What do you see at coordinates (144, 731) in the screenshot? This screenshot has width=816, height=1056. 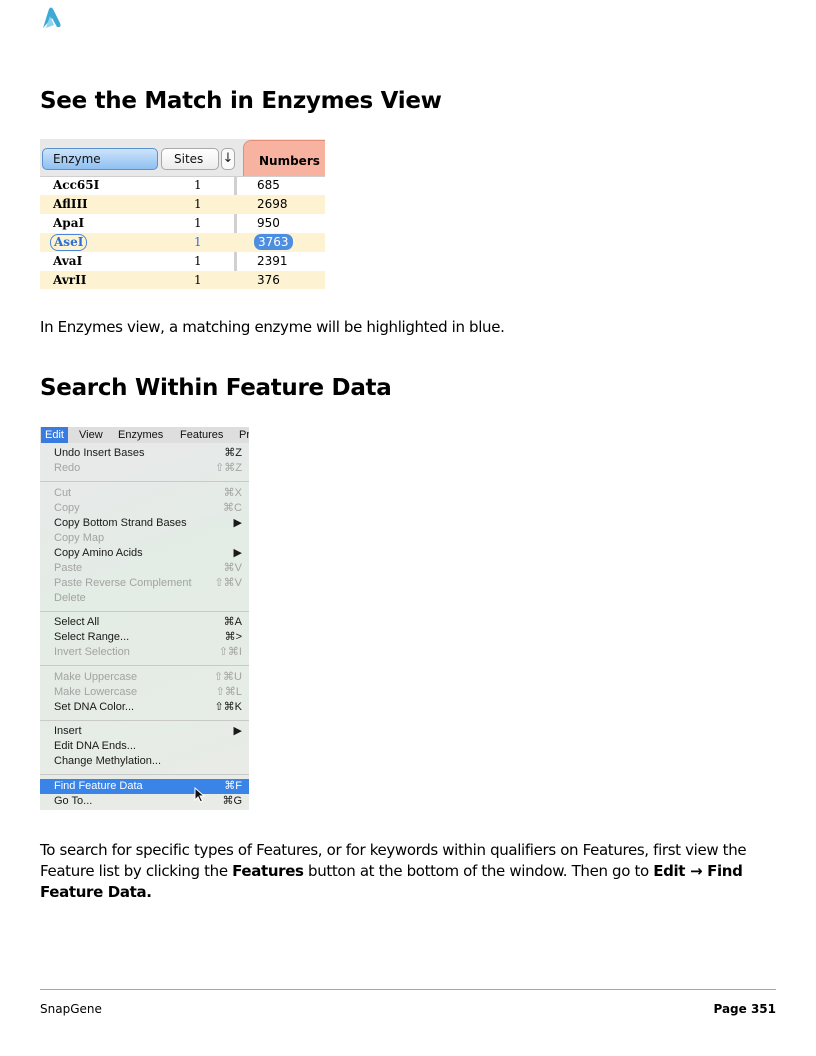 I see `menu-item-insert: Insert ▶` at bounding box center [144, 731].